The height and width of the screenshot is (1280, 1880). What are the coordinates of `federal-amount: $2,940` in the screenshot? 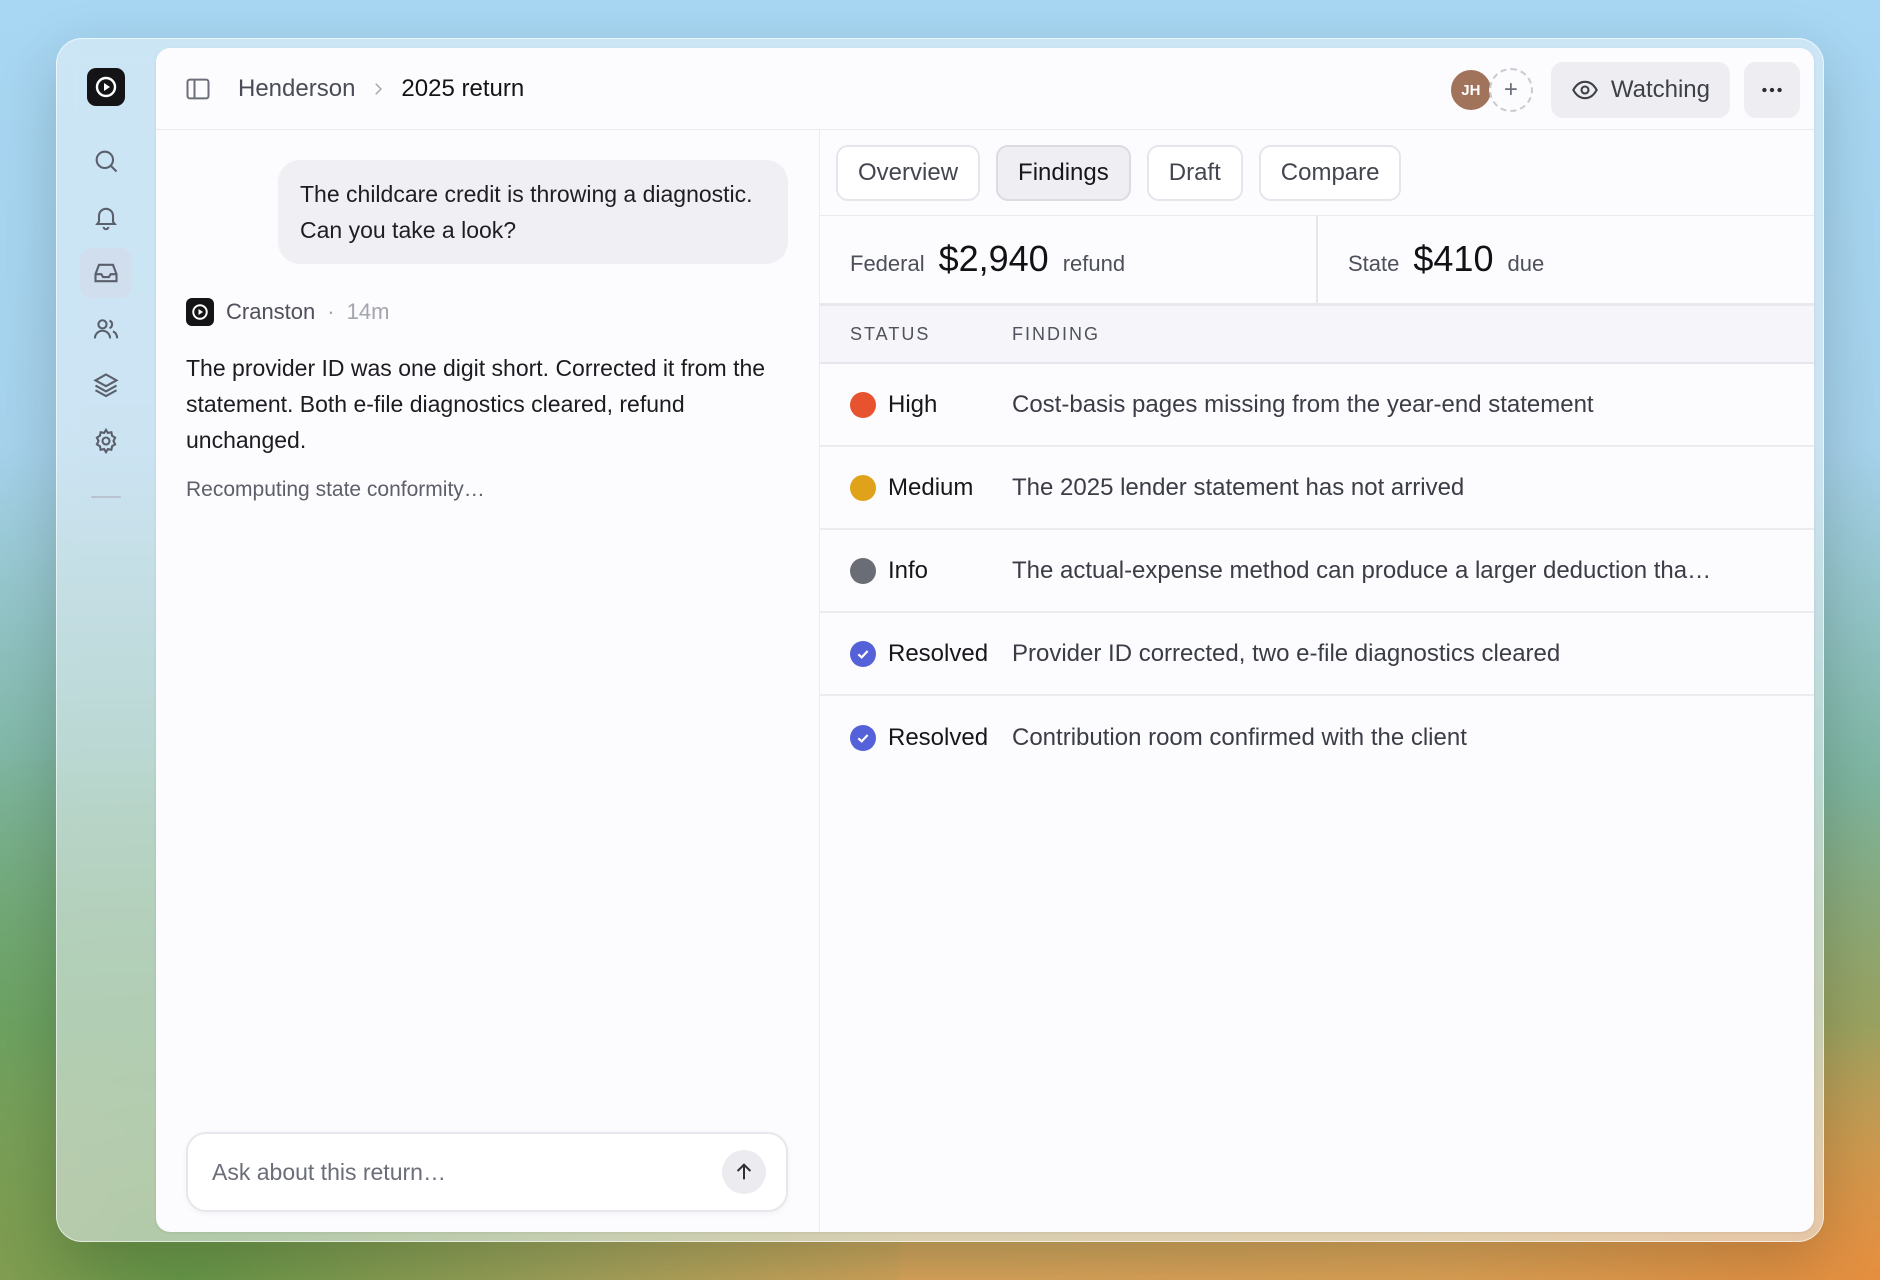 It's located at (993, 258).